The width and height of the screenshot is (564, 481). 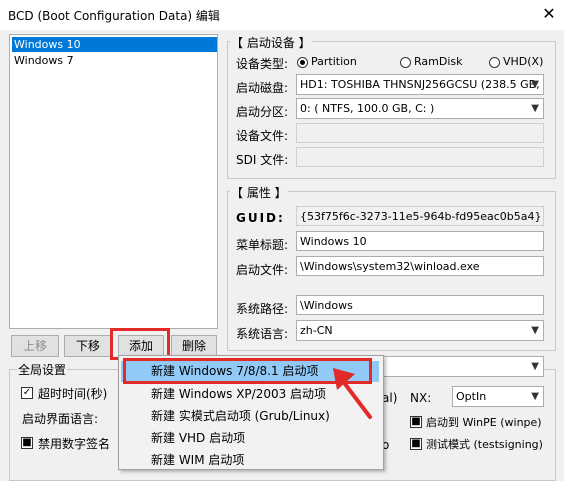 I want to click on title-bar: BCD (Boot Configuration Data) 编辑 ✕, so click(x=282, y=15).